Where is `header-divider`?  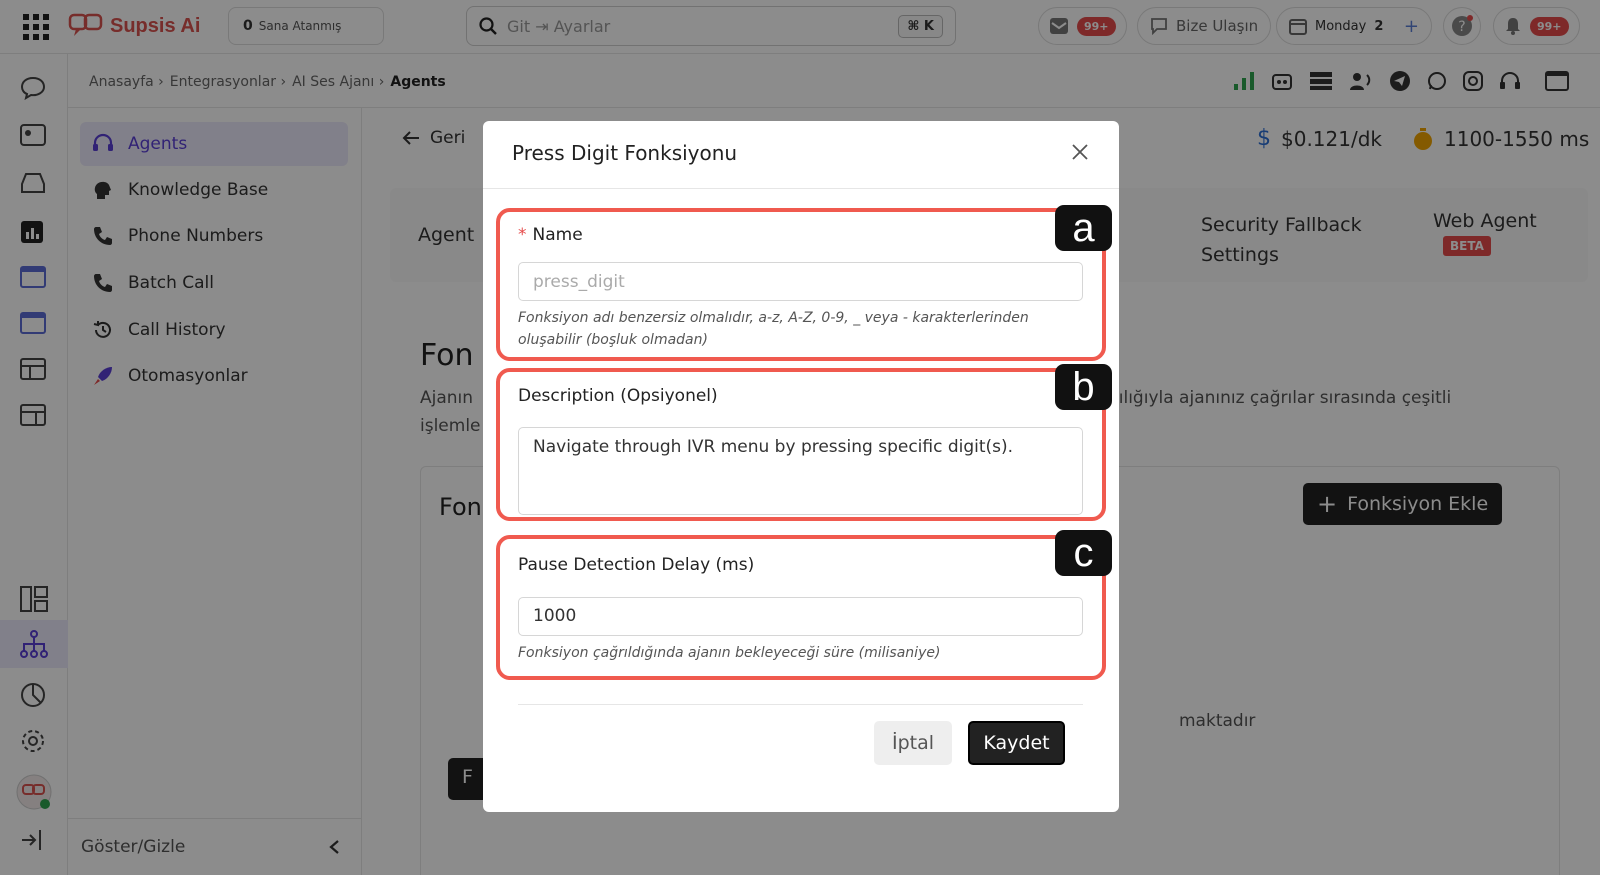 header-divider is located at coordinates (801, 188).